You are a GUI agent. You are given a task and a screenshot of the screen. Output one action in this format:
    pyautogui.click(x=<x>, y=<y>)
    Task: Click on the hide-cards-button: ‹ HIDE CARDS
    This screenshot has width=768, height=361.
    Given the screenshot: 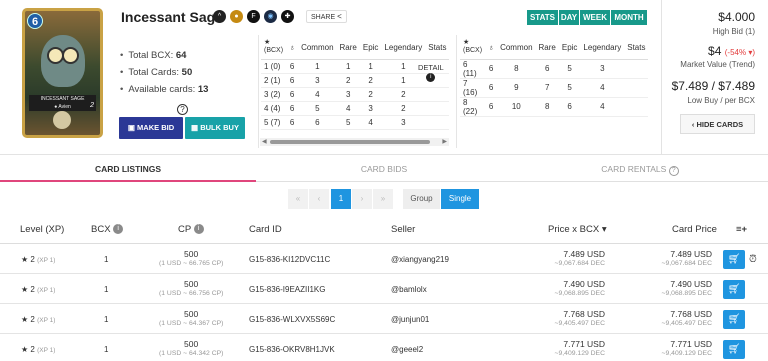 What is the action you would take?
    pyautogui.click(x=717, y=124)
    